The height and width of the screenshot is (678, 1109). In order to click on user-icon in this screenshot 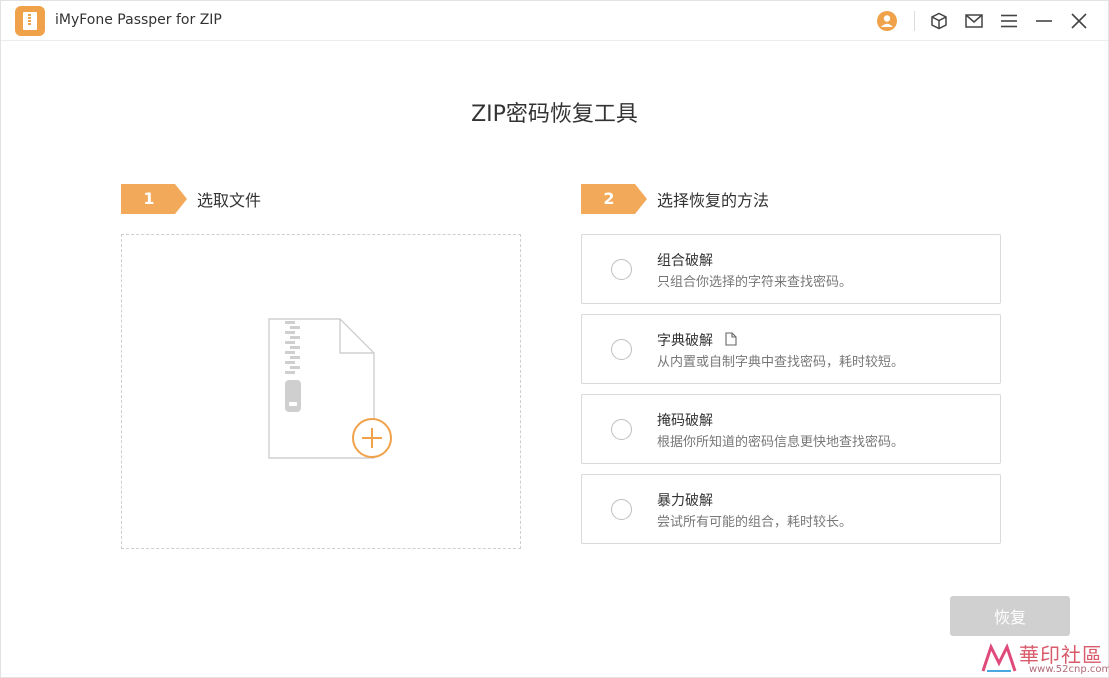, I will do `click(887, 21)`.